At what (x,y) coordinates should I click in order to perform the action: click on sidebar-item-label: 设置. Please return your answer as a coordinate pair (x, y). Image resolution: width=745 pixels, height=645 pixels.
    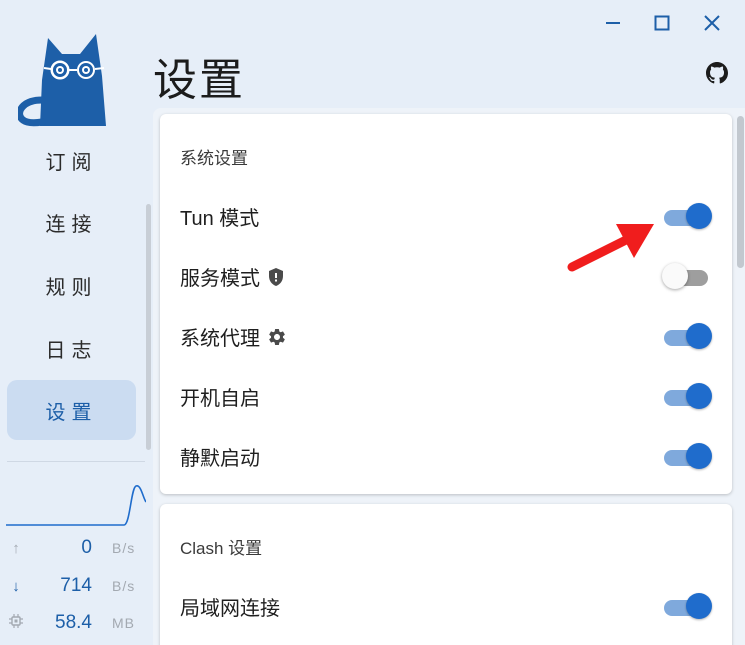
    Looking at the image, I should click on (71, 412).